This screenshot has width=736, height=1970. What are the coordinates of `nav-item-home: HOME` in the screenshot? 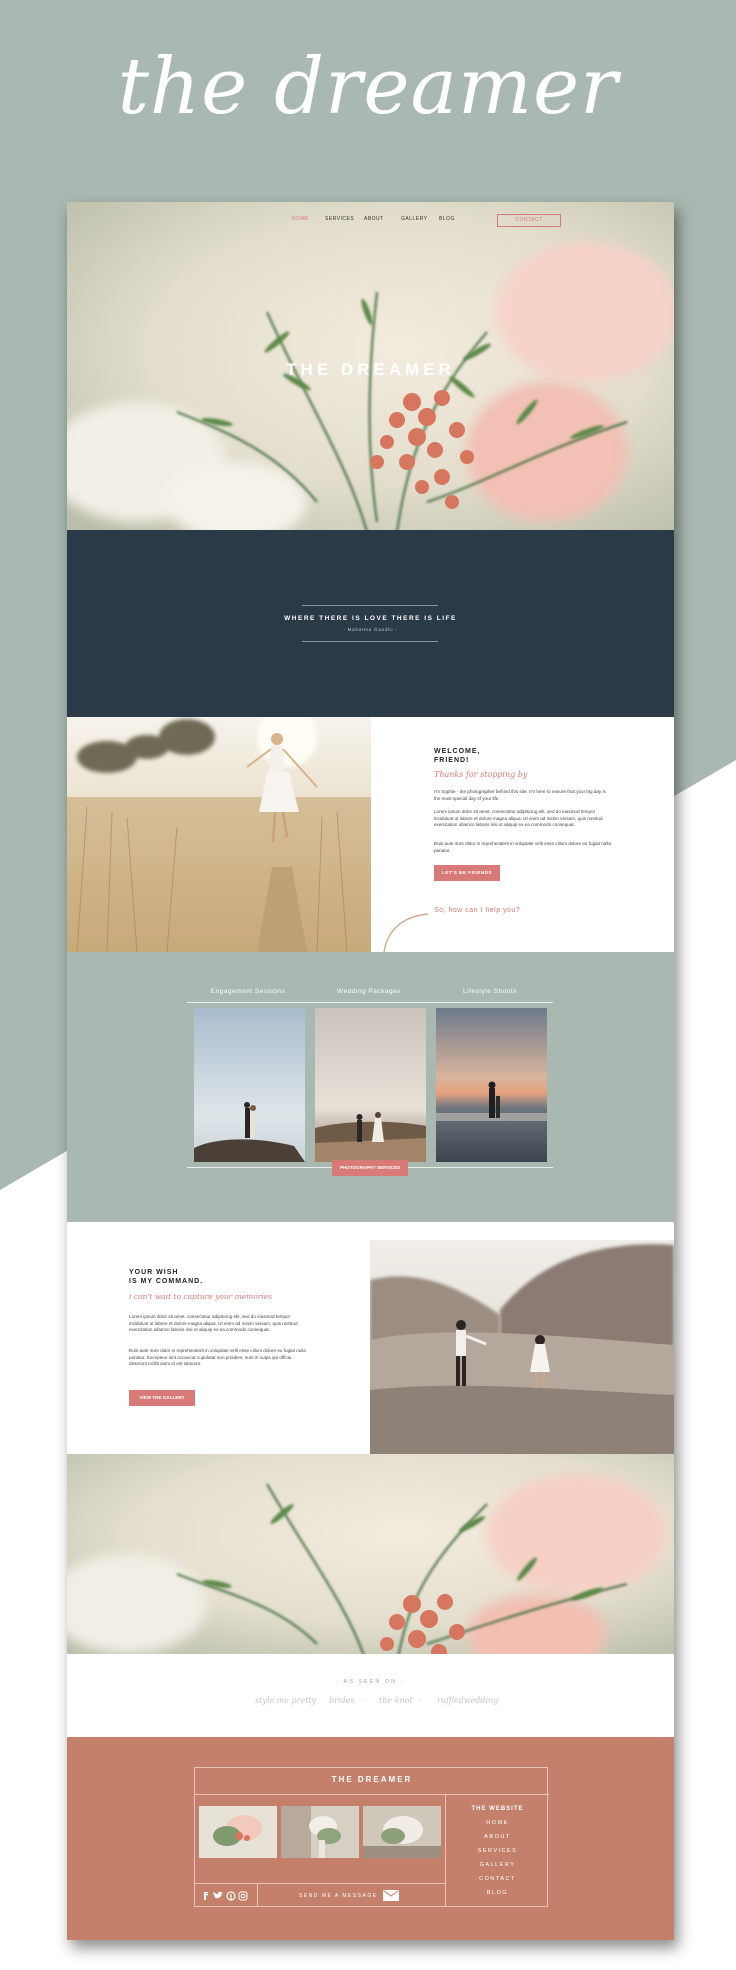 It's located at (300, 219).